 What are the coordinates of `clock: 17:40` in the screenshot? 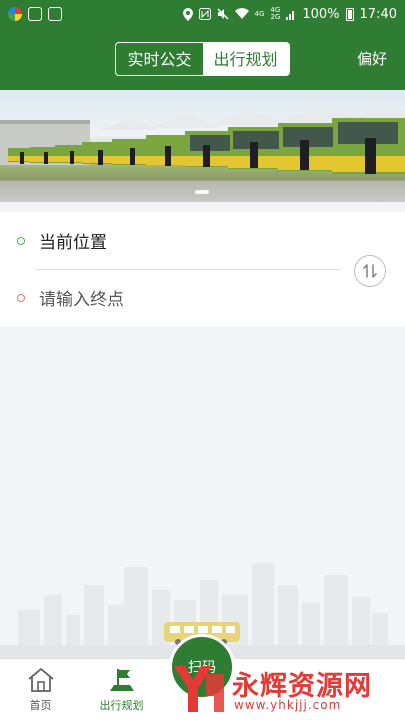 It's located at (378, 14).